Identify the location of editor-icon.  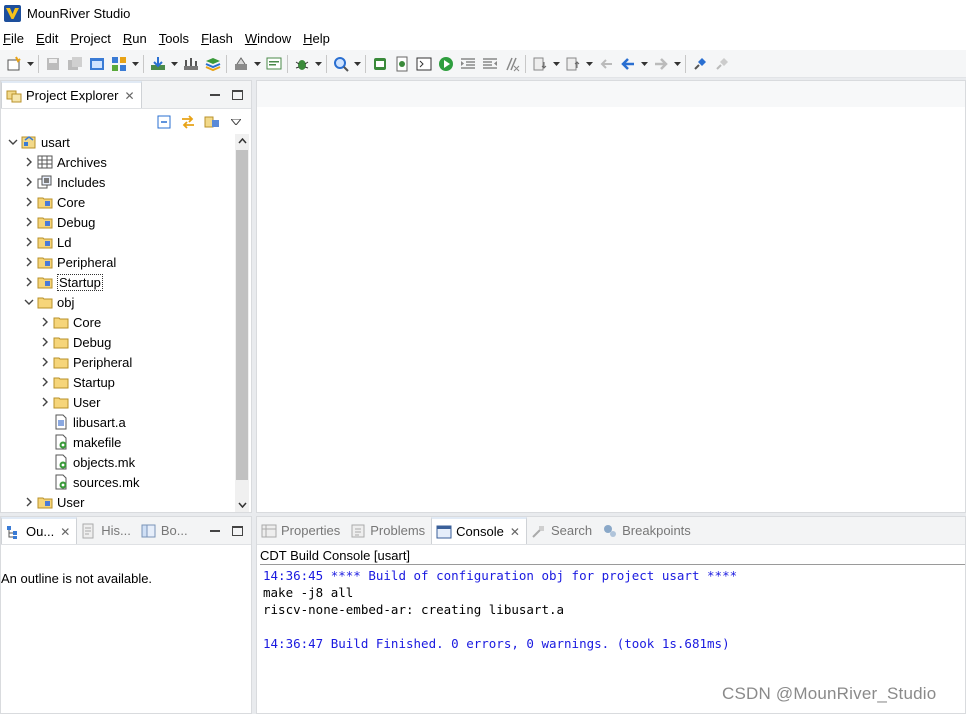
(96, 63).